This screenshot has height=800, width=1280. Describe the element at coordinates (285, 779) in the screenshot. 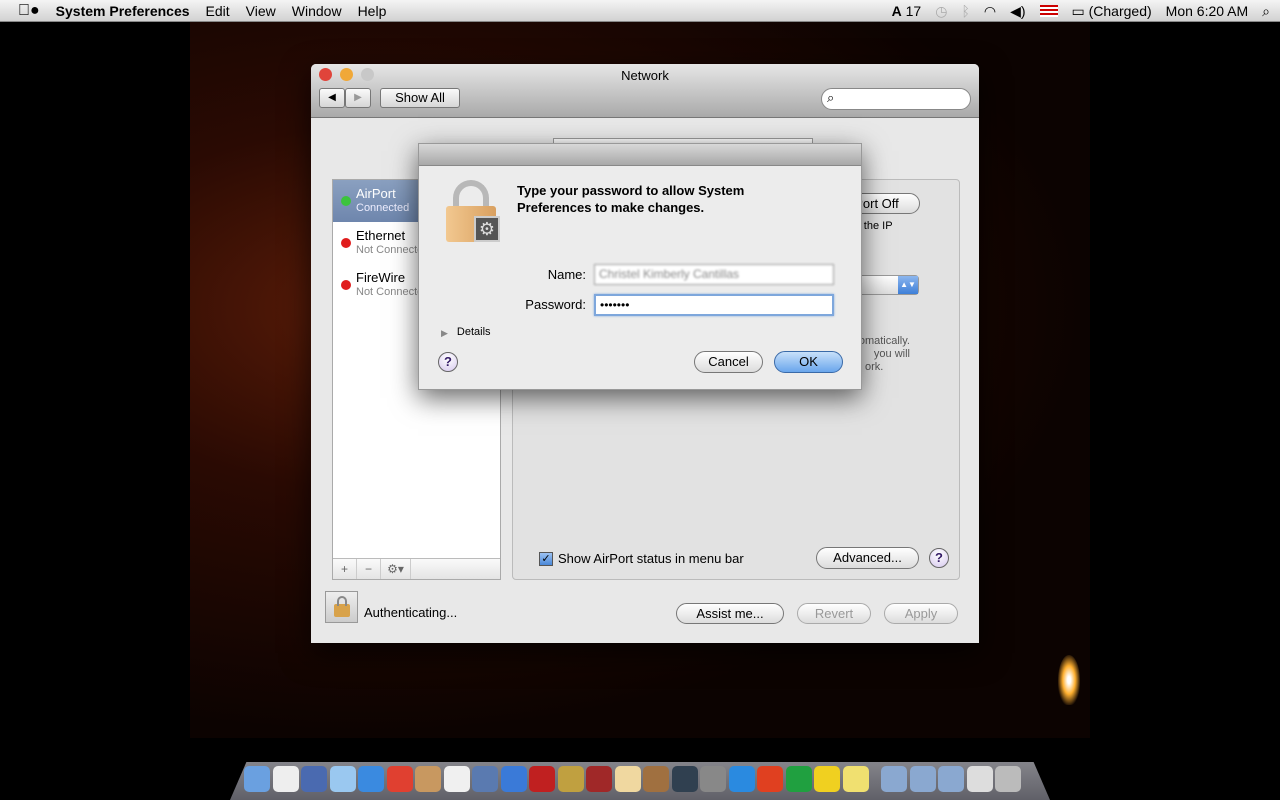

I see `dock-item-x11` at that location.